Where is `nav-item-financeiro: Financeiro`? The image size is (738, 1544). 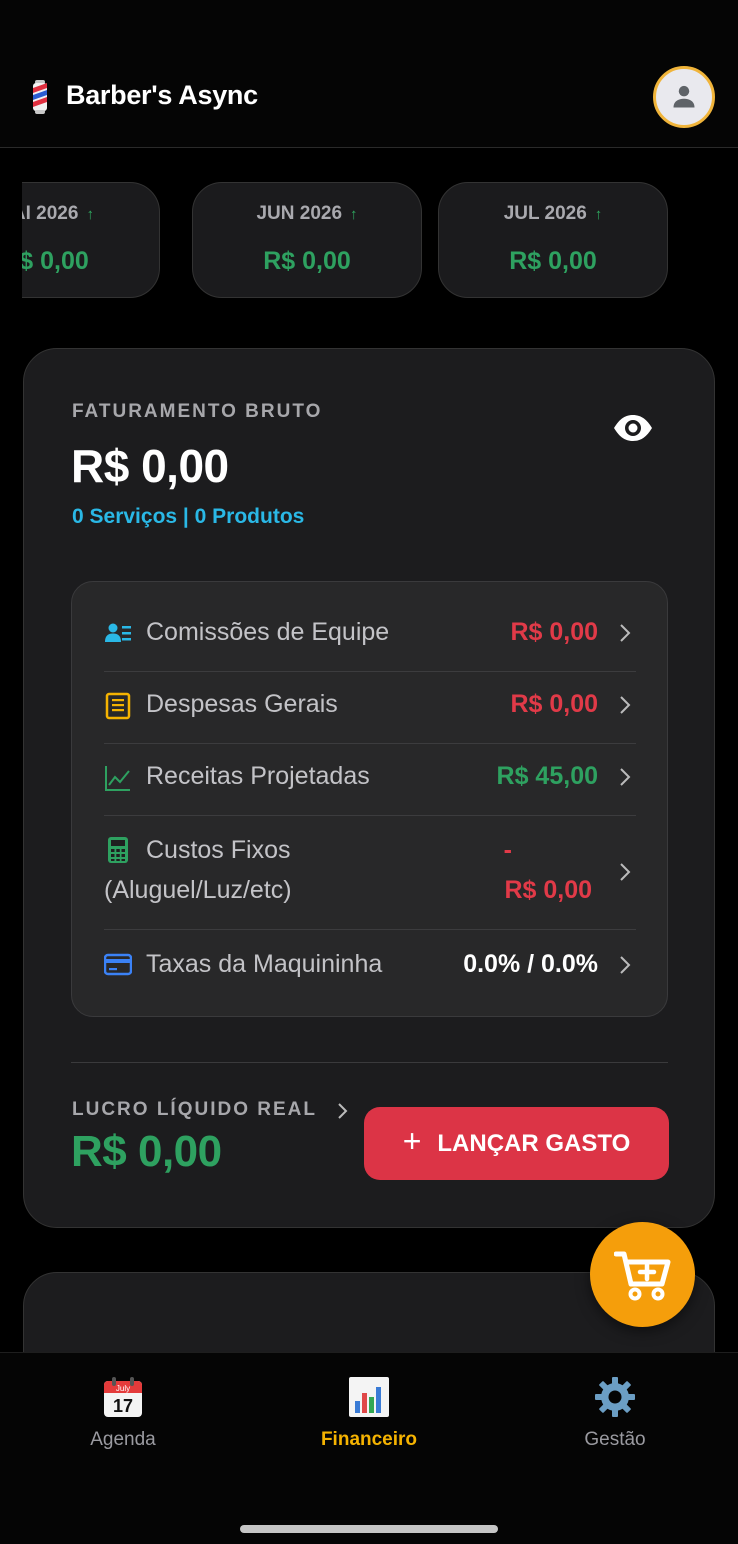 nav-item-financeiro: Financeiro is located at coordinates (369, 1413).